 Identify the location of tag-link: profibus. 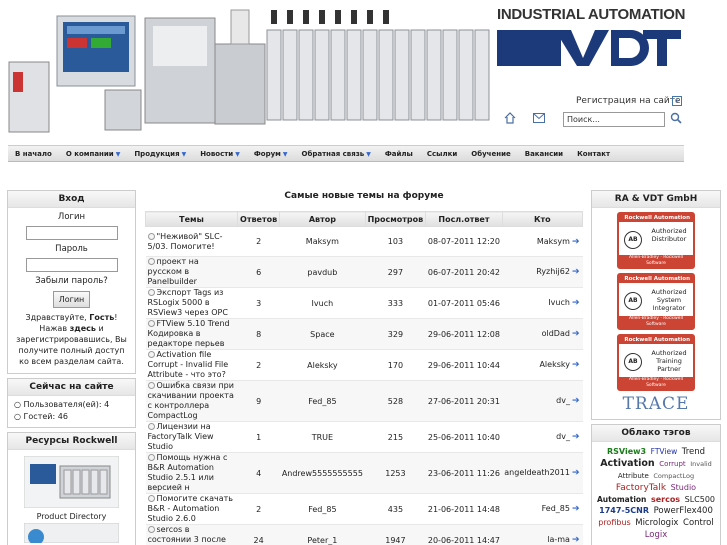
(614, 522).